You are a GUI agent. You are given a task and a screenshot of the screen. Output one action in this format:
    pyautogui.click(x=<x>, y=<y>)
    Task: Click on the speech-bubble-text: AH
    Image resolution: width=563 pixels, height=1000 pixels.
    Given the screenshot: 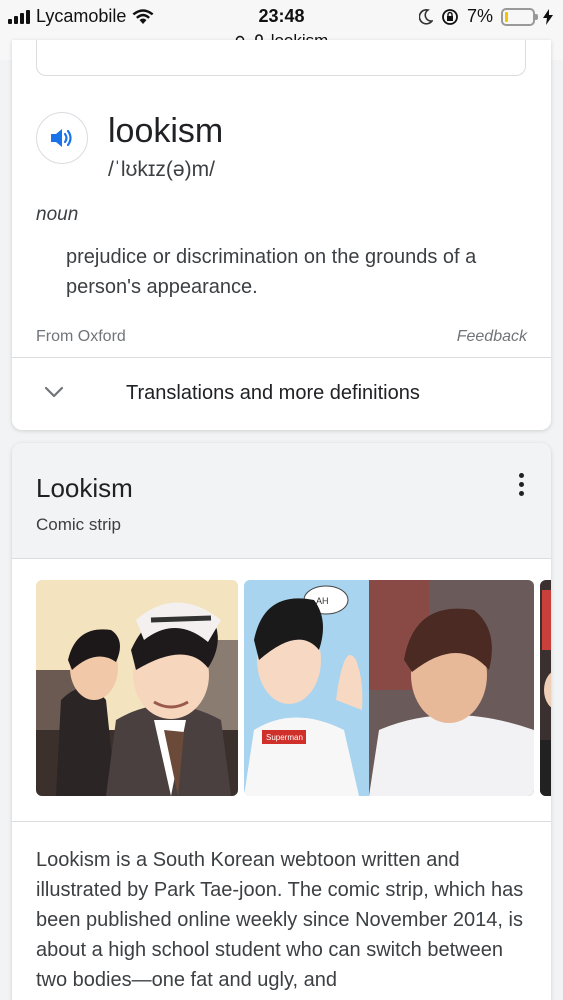 What is the action you would take?
    pyautogui.click(x=322, y=601)
    